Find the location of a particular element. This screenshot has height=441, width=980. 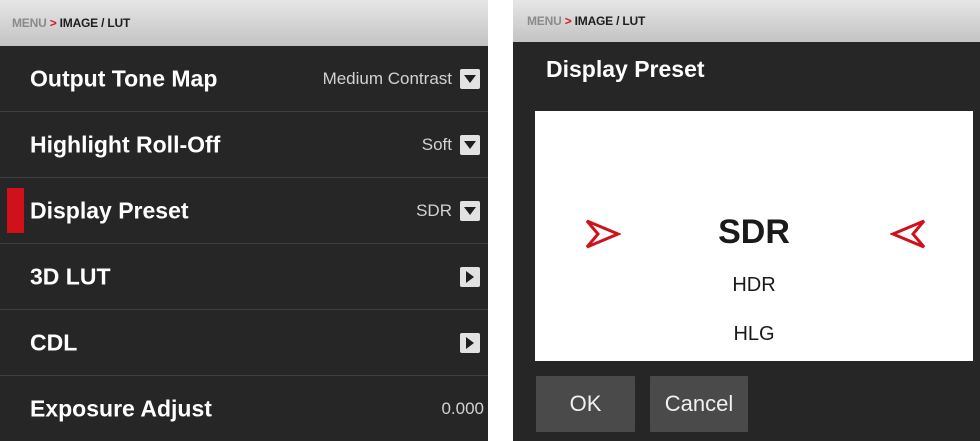

selected-row-indicator is located at coordinates (15, 210).